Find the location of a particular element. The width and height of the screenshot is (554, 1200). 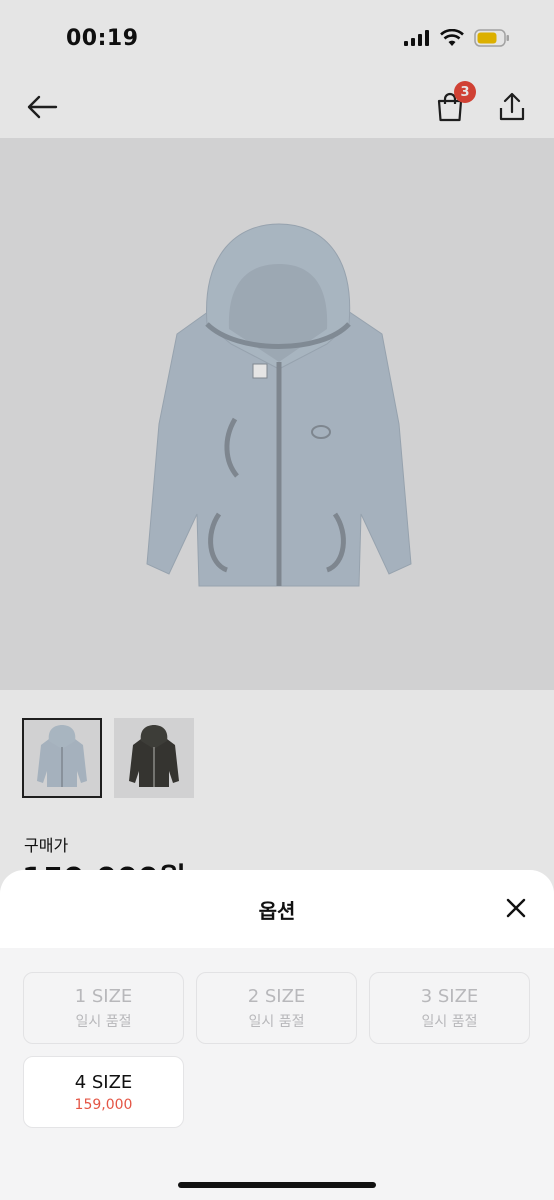

option-name: 3 SIZE is located at coordinates (449, 996).